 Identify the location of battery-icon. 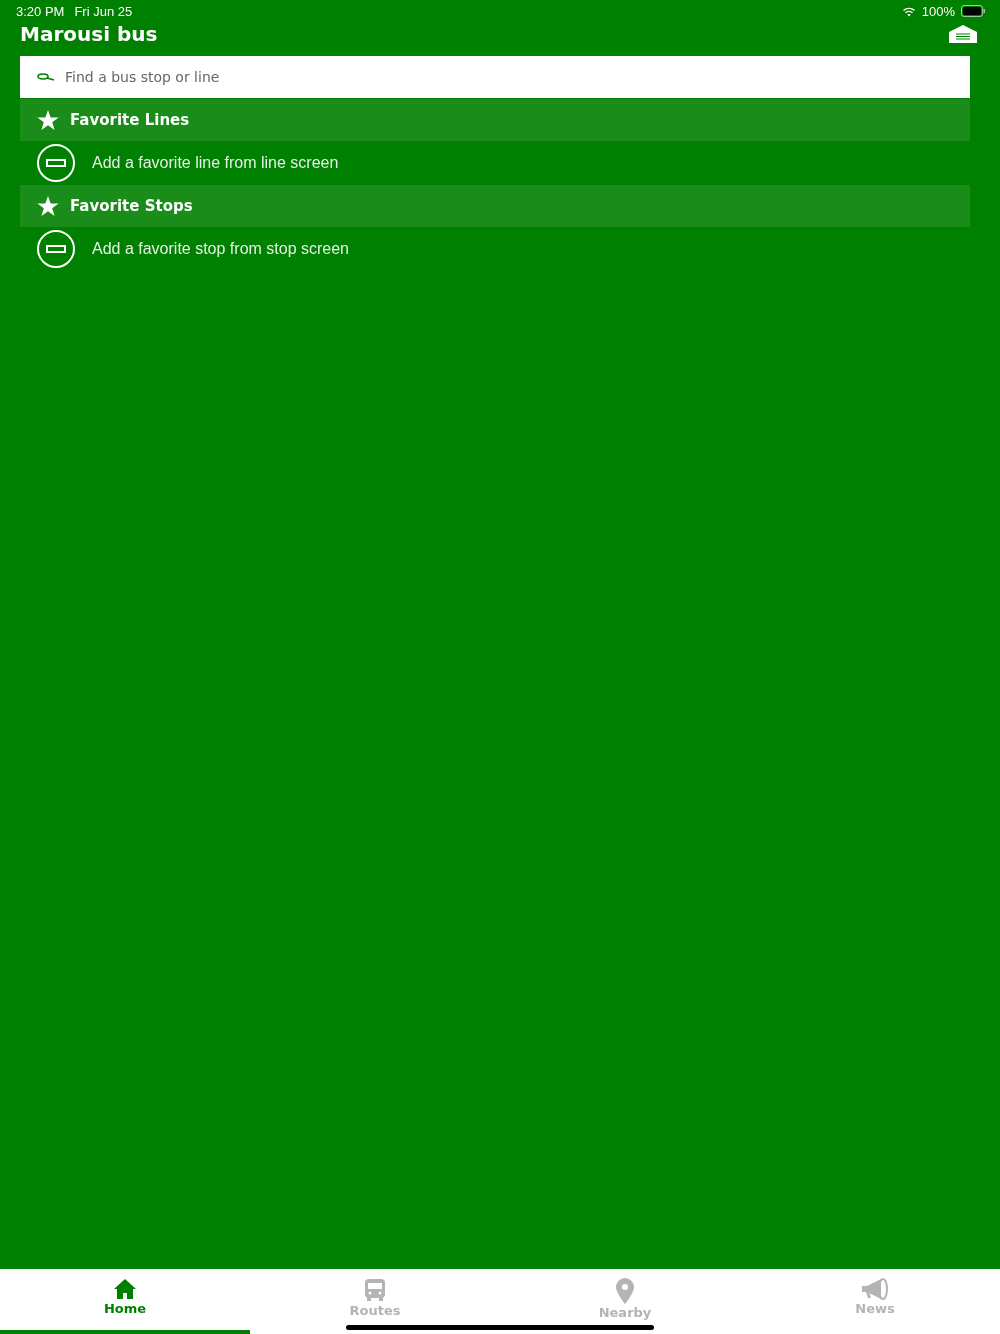
(973, 11).